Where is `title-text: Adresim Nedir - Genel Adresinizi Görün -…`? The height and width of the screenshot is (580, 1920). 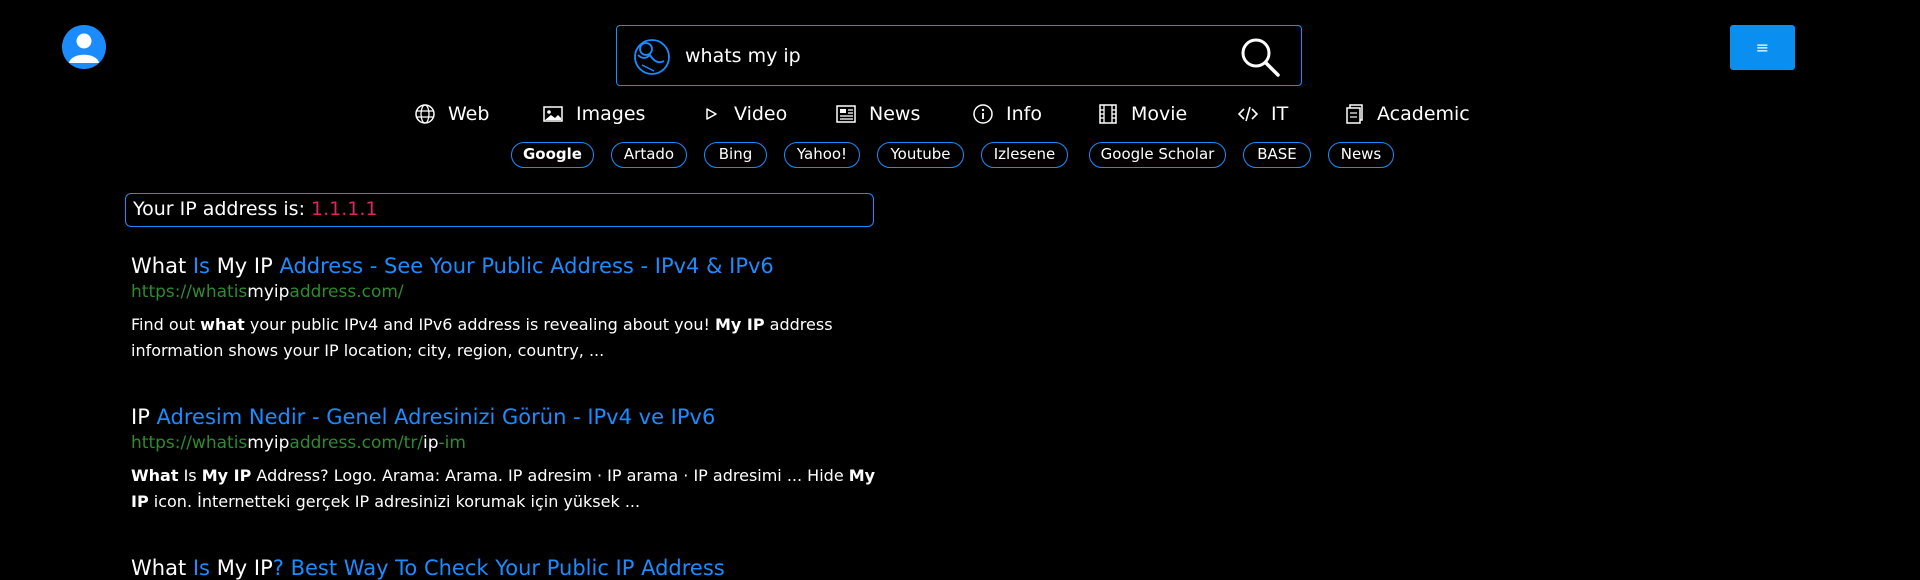 title-text: Adresim Nedir - Genel Adresinizi Görün -… is located at coordinates (432, 417).